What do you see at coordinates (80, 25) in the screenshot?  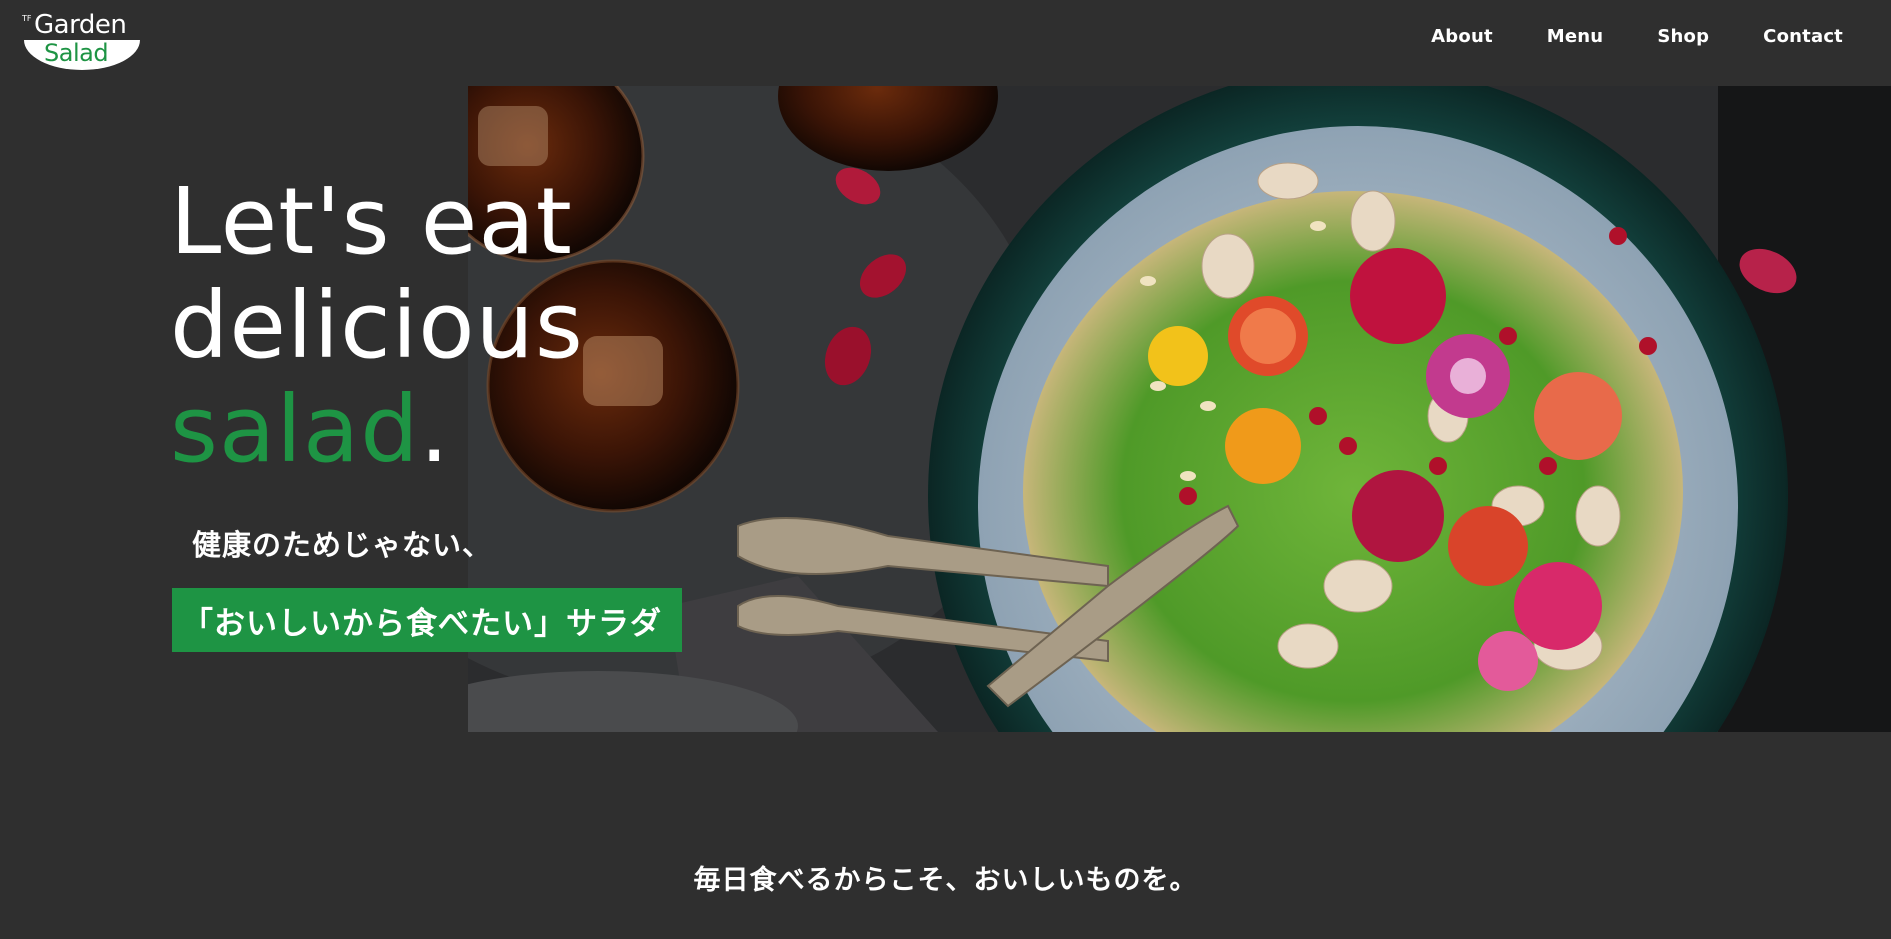 I see `logo-name-top: Garden` at bounding box center [80, 25].